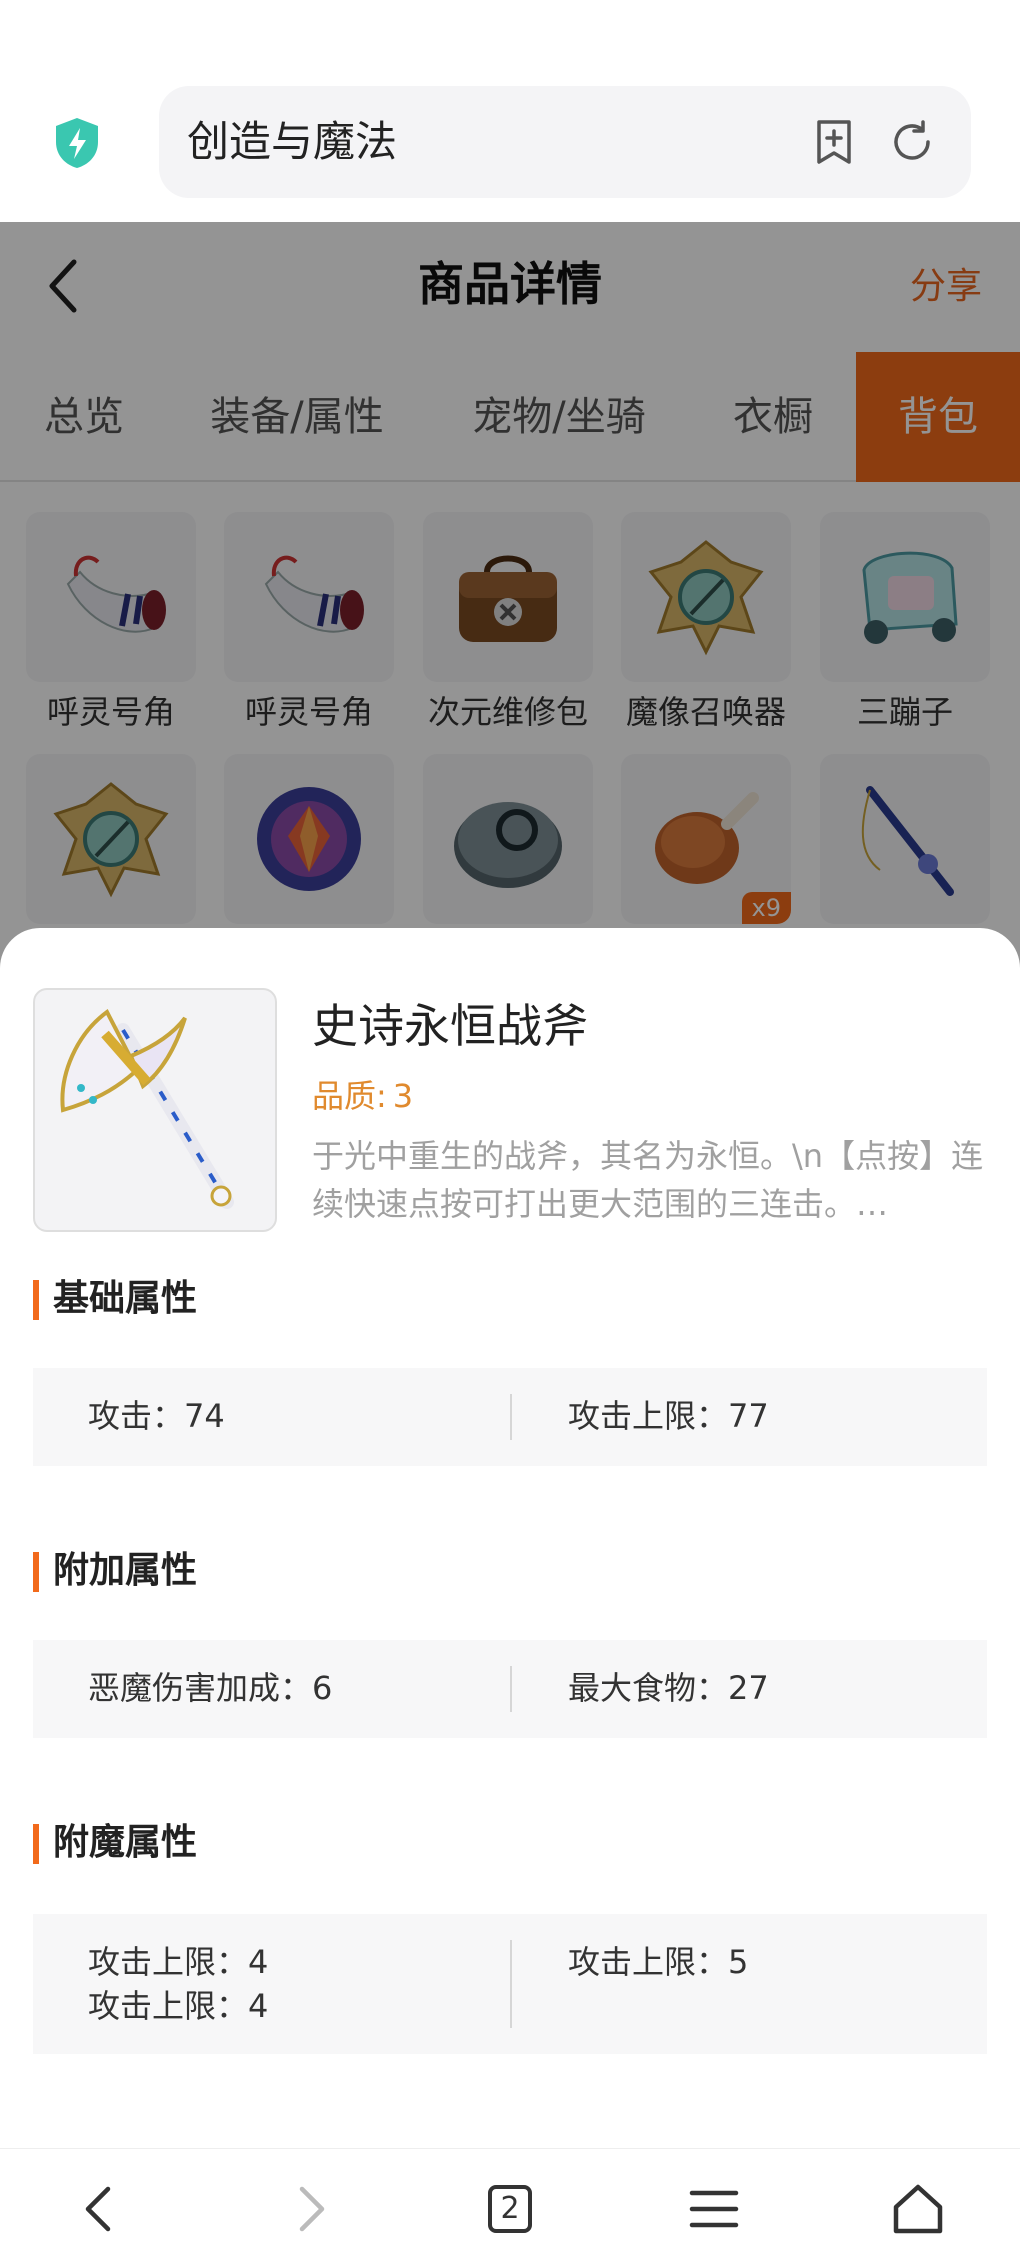  What do you see at coordinates (912, 142) in the screenshot?
I see `refresh-icon` at bounding box center [912, 142].